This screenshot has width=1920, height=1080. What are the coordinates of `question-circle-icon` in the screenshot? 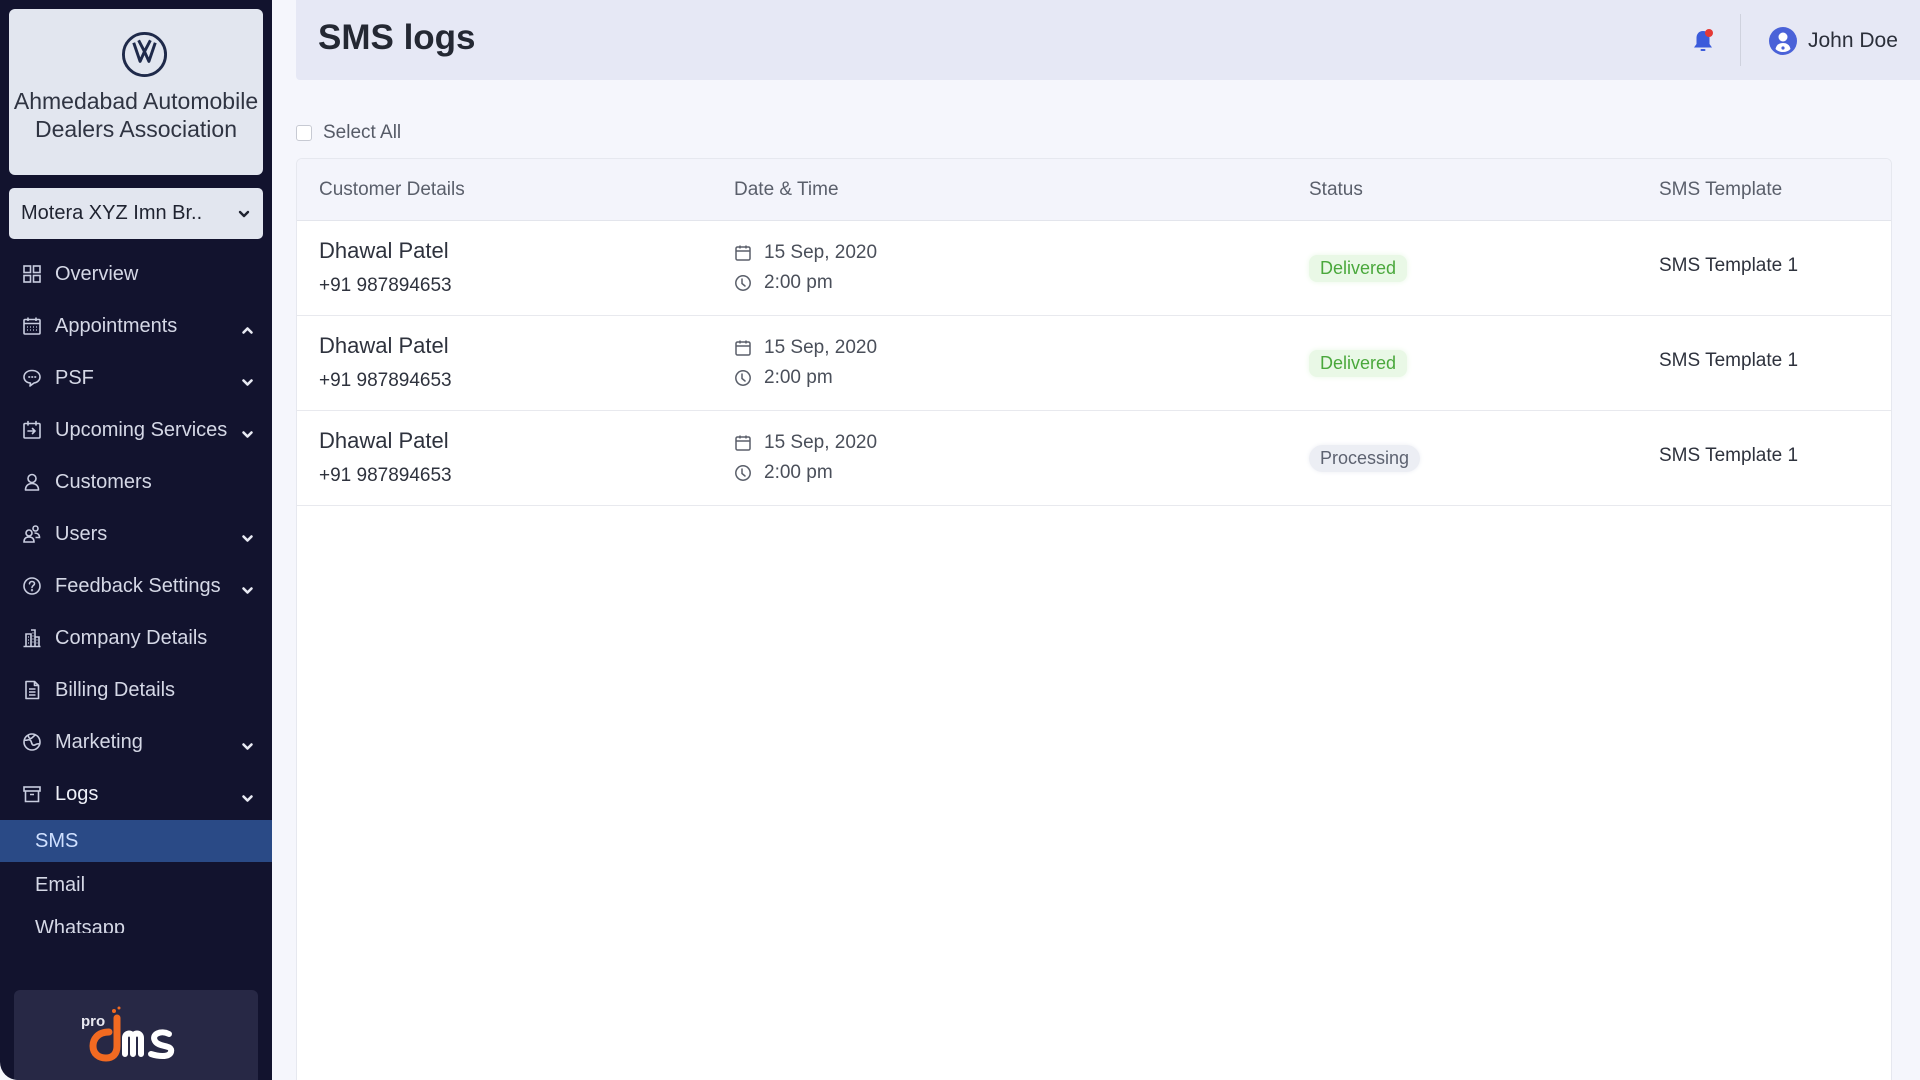 It's located at (32, 586).